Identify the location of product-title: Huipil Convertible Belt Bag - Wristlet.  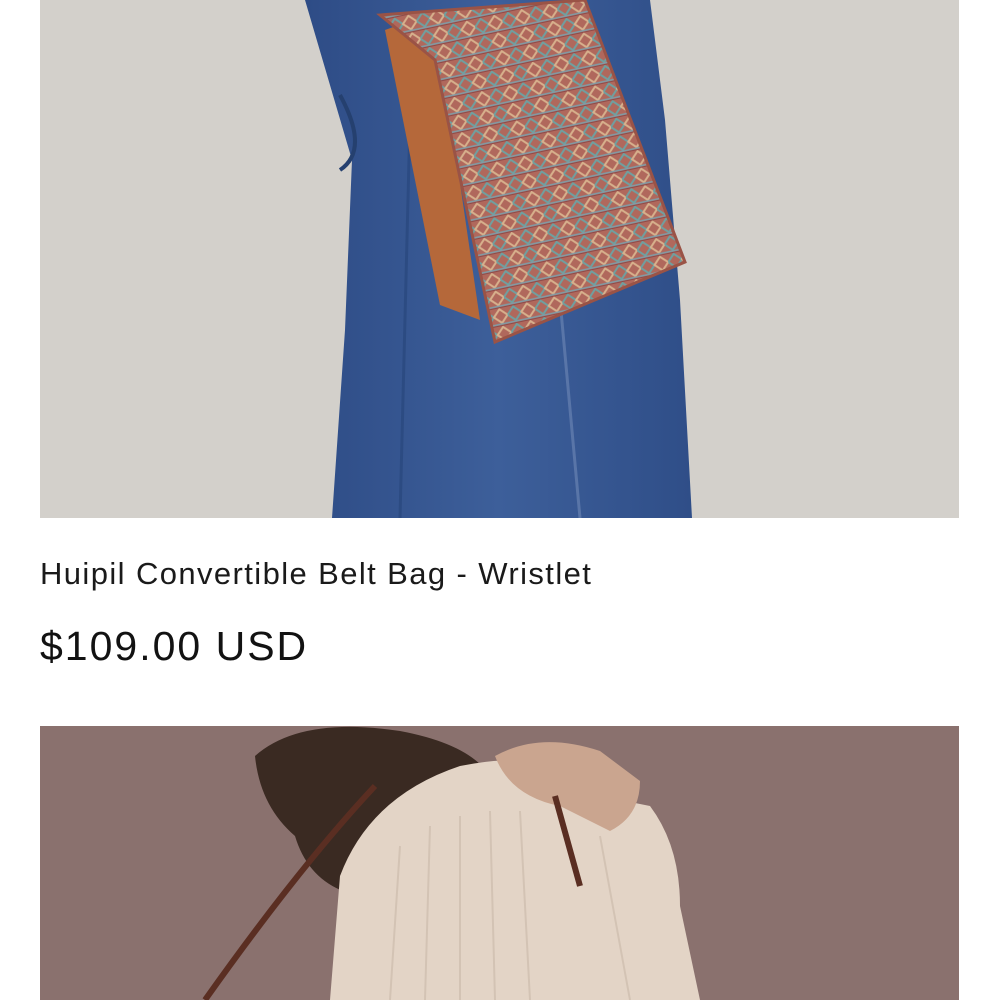
(316, 574).